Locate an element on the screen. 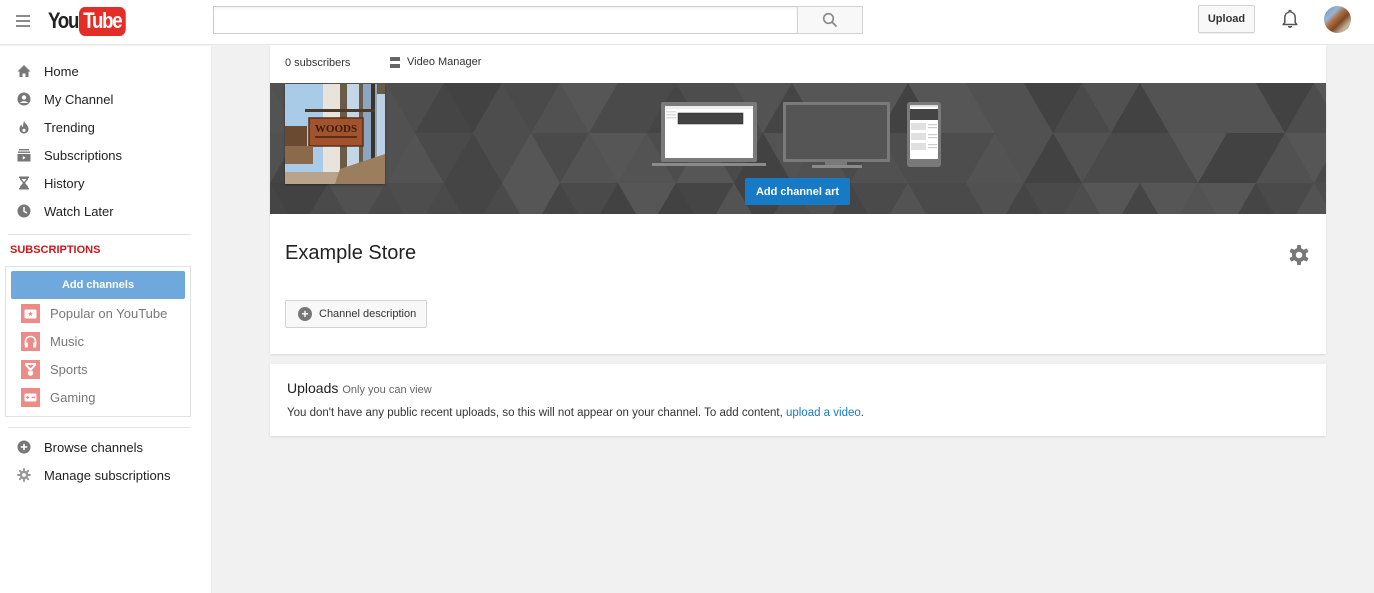 The width and height of the screenshot is (1374, 593). channel-title: Example Store is located at coordinates (351, 253).